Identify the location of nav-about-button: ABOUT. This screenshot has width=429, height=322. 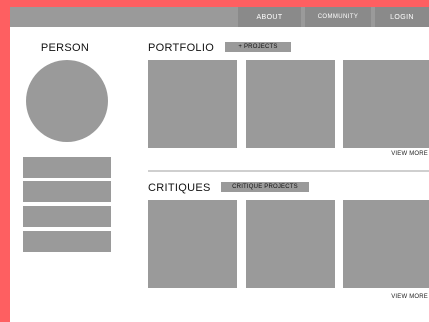
(269, 17).